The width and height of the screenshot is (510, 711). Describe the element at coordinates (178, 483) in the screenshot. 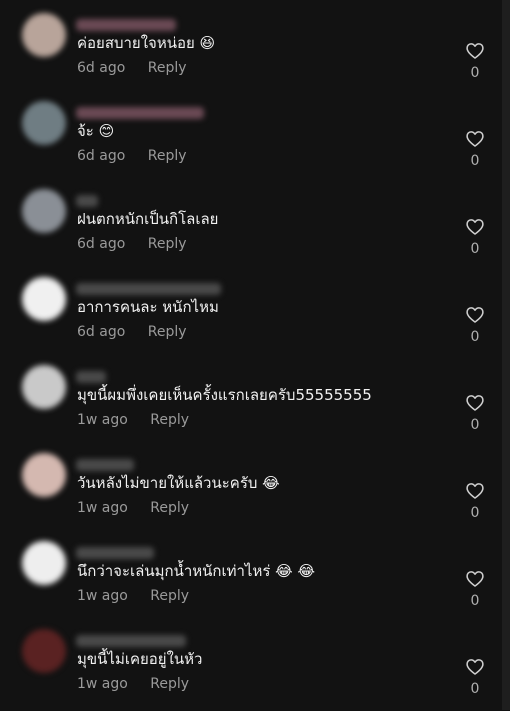

I see `comment-text: วันหลังไม่ขายให้แล้วนะครับ 😂` at that location.